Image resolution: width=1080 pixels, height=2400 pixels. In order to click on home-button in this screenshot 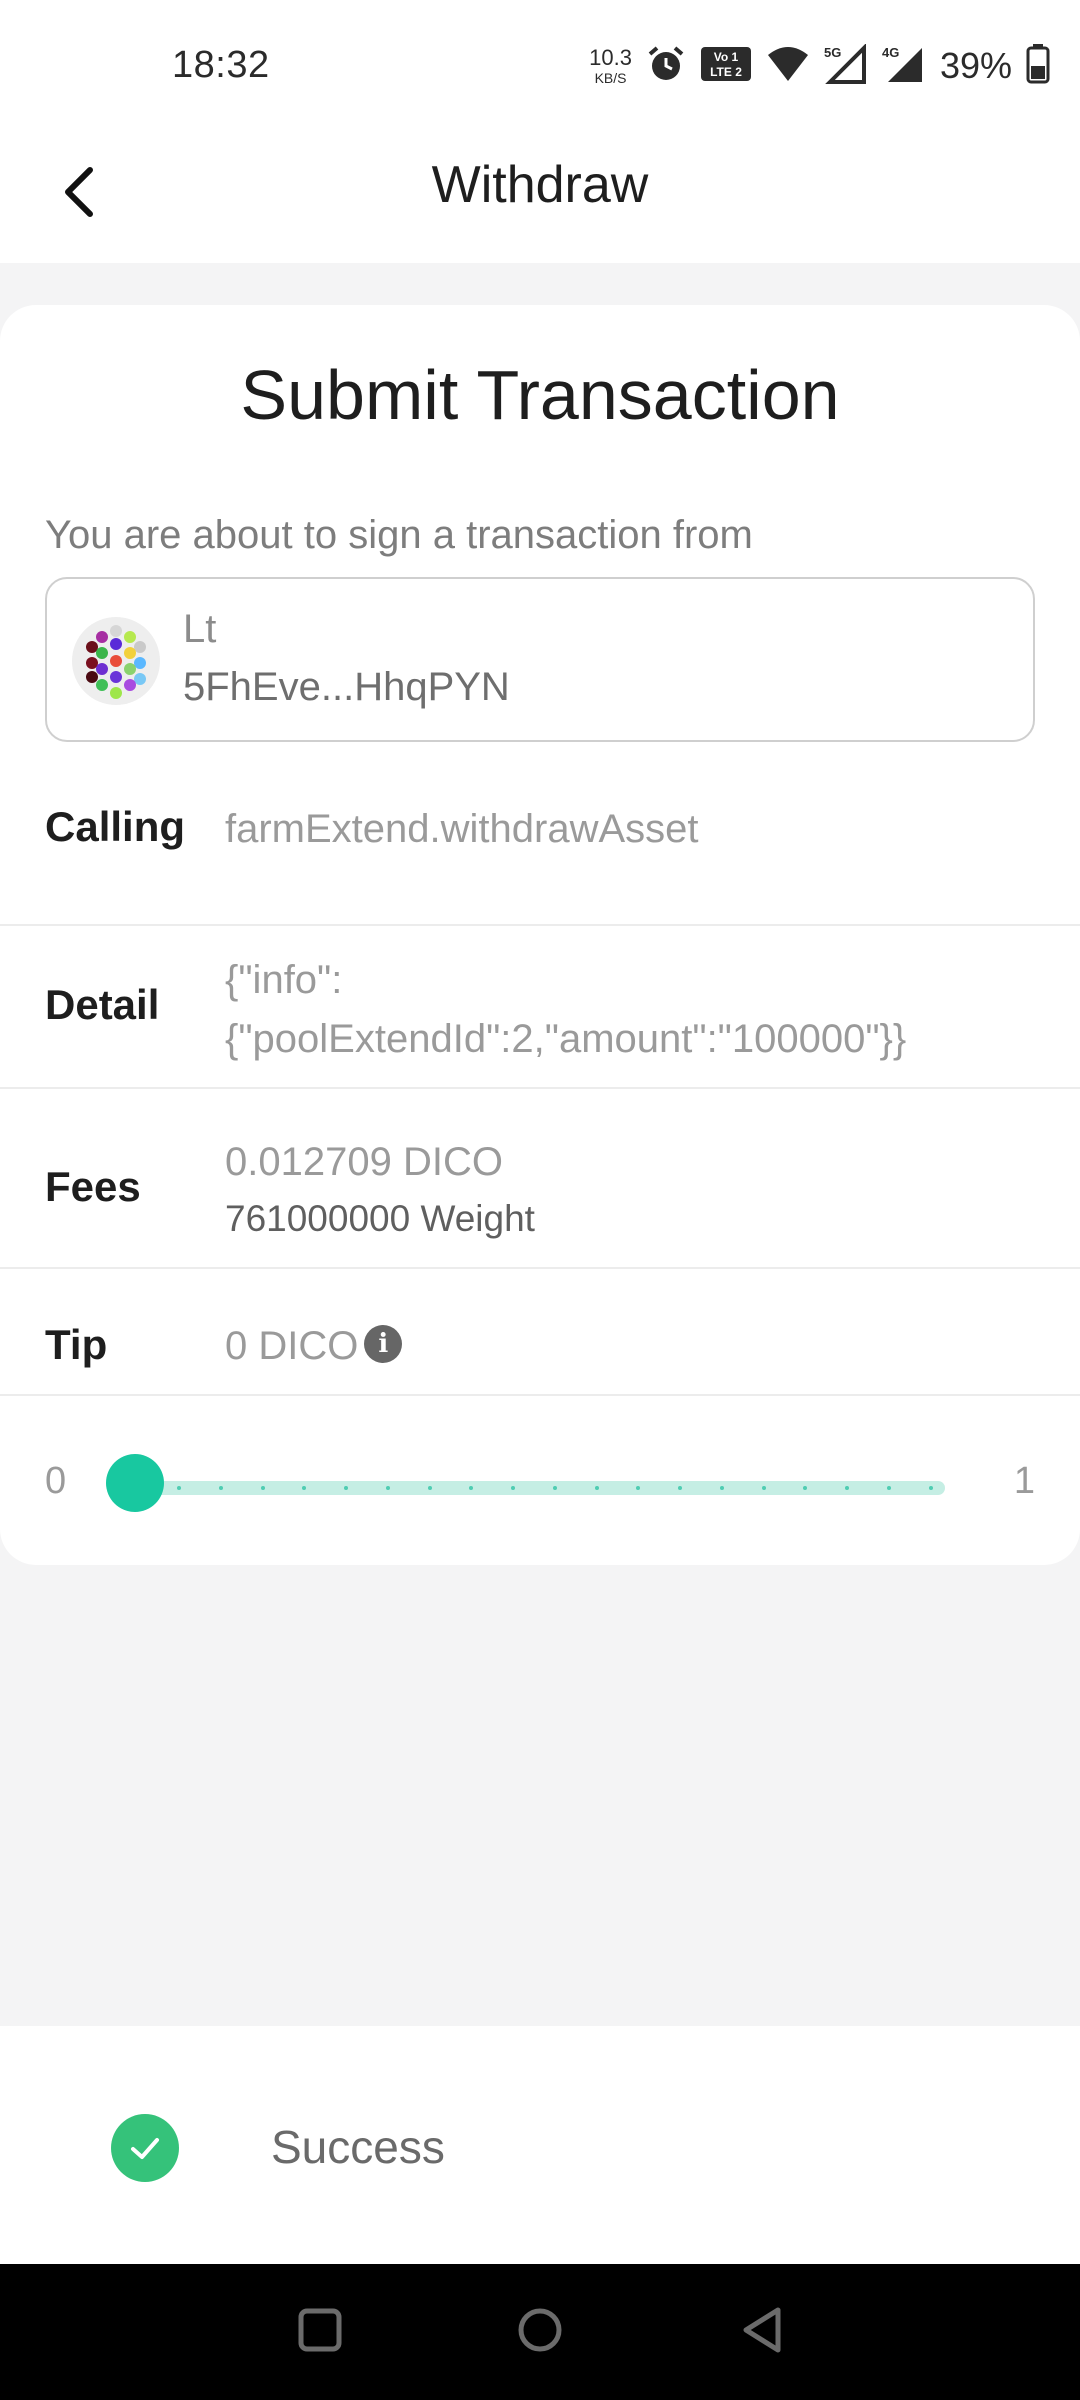, I will do `click(540, 2332)`.